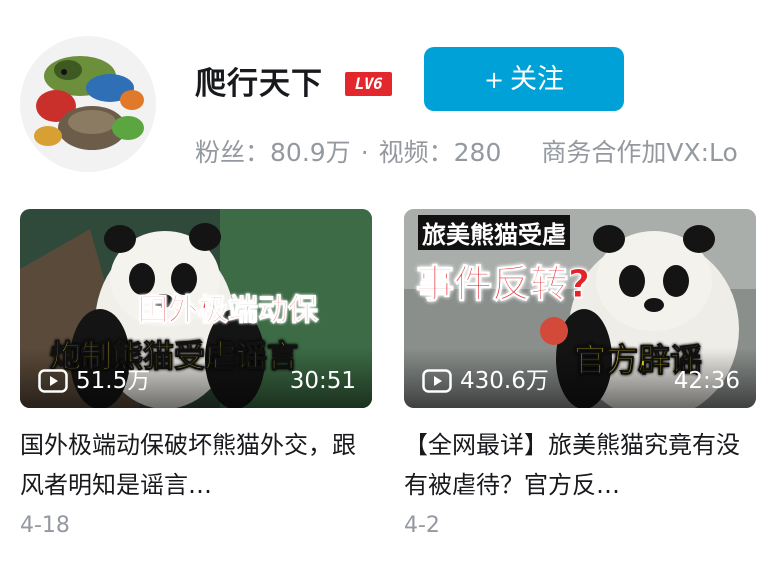 This screenshot has width=774, height=584. What do you see at coordinates (639, 152) in the screenshot?
I see `business-contact: 商务合作加VX:Lo` at bounding box center [639, 152].